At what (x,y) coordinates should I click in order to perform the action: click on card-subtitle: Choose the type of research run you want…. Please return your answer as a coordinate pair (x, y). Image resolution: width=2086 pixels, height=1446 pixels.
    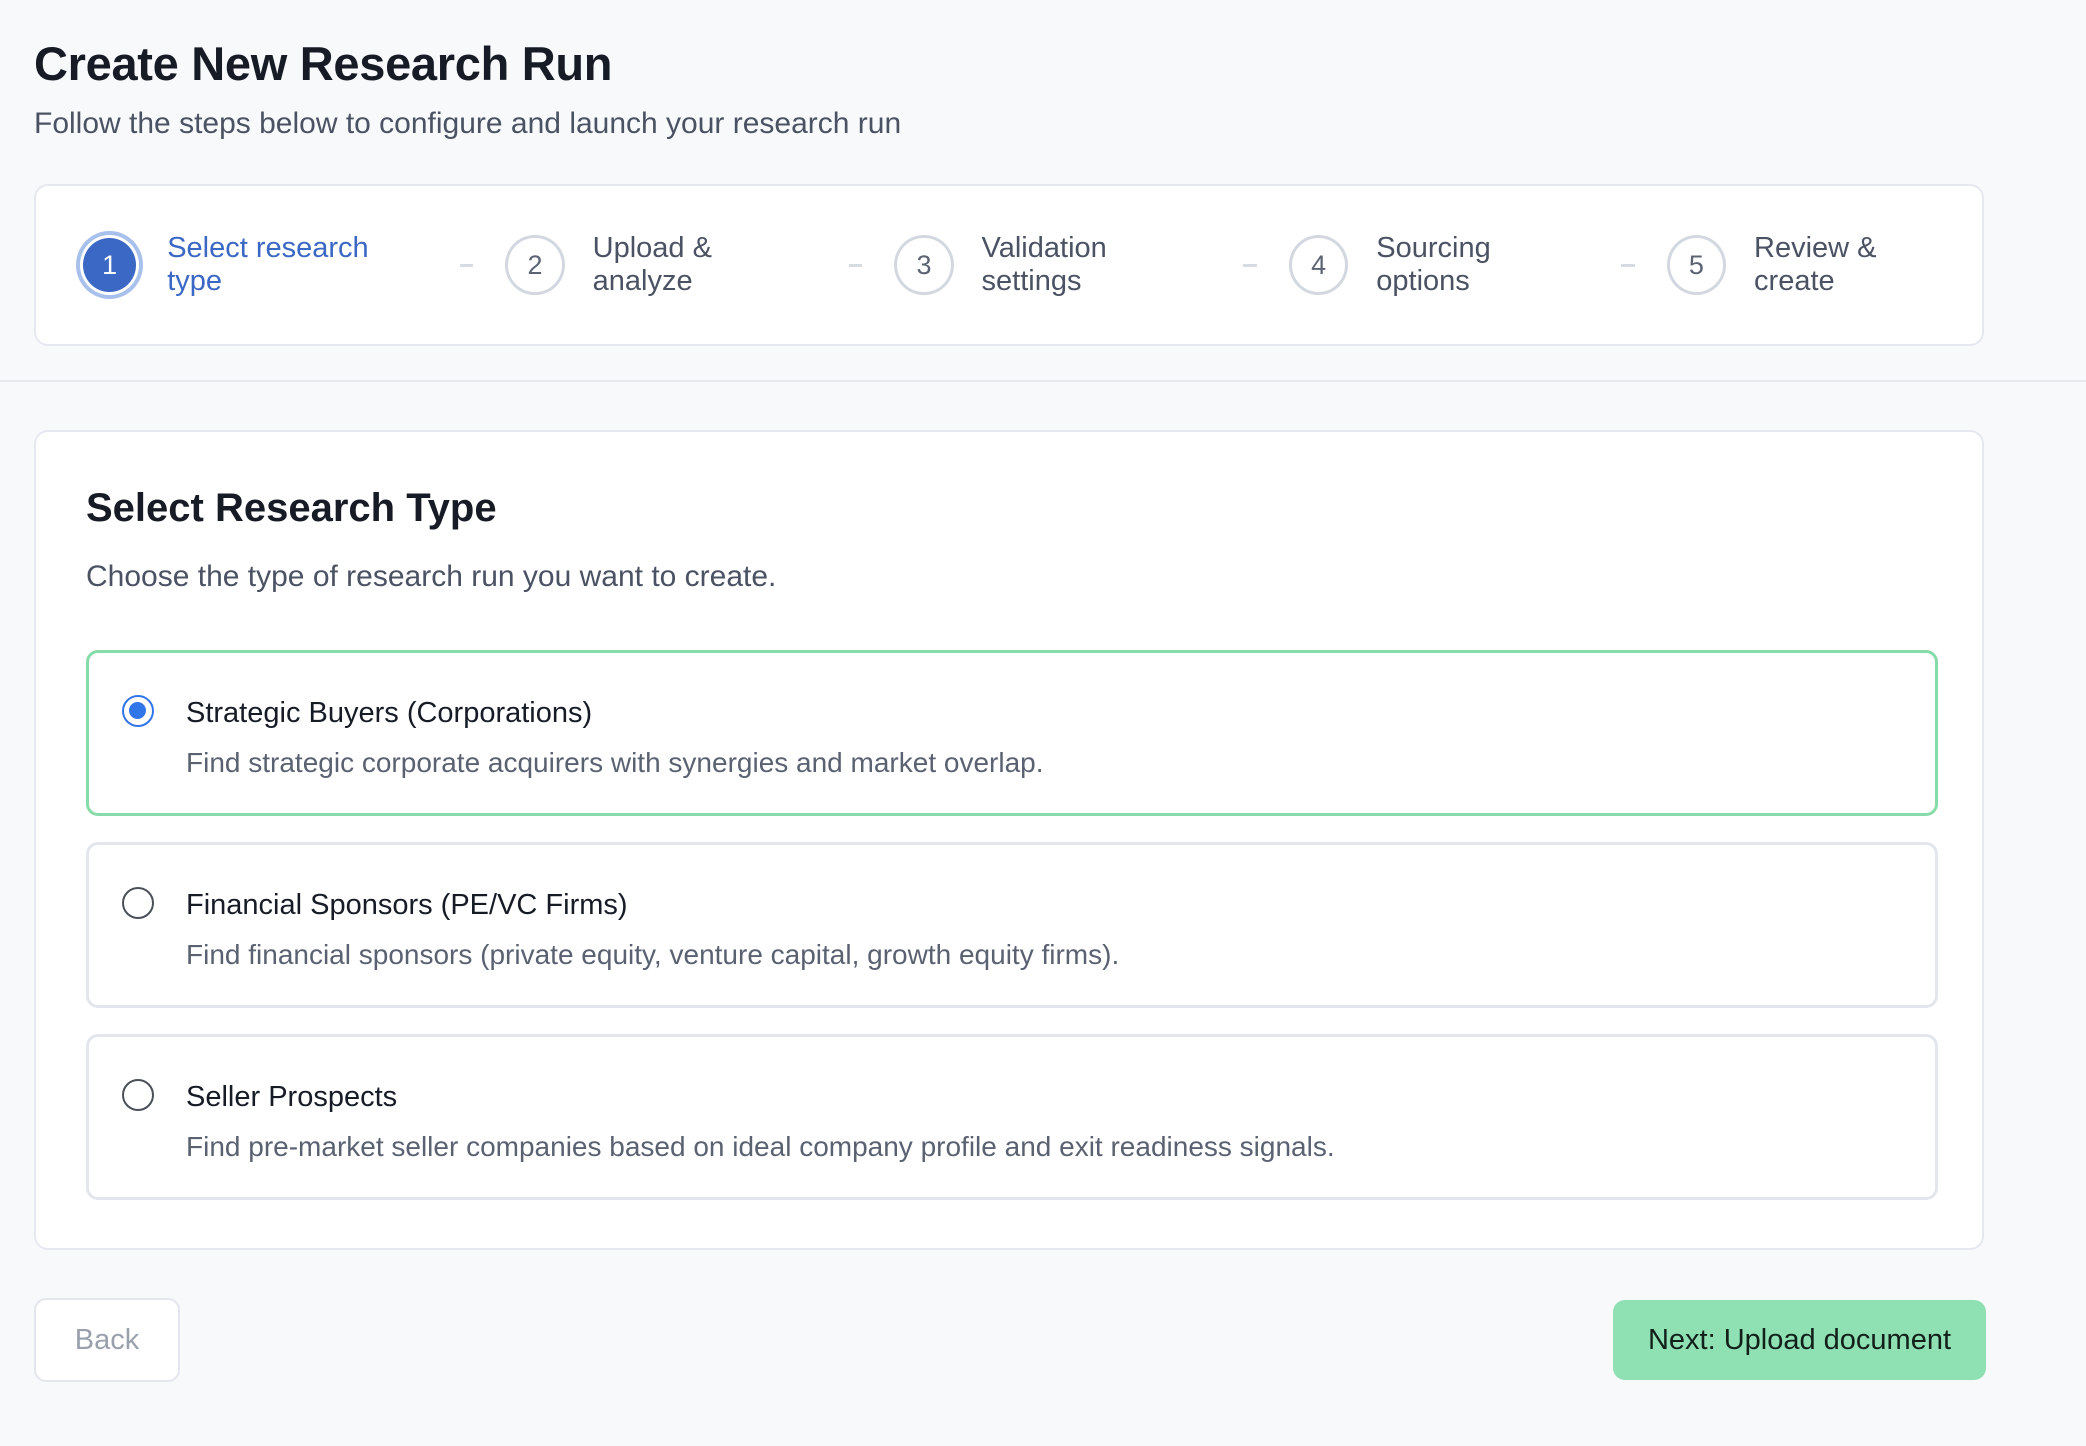
    Looking at the image, I should click on (431, 576).